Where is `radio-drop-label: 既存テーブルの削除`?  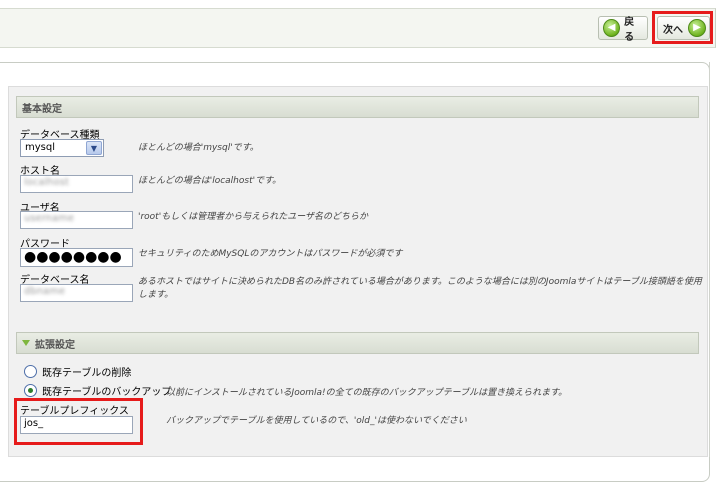
radio-drop-label: 既存テーブルの削除 is located at coordinates (87, 373).